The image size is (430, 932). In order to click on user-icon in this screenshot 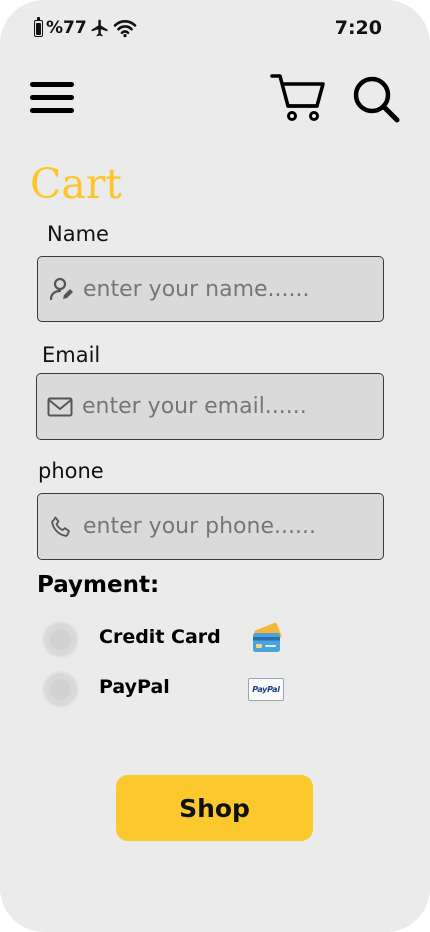, I will do `click(61, 289)`.